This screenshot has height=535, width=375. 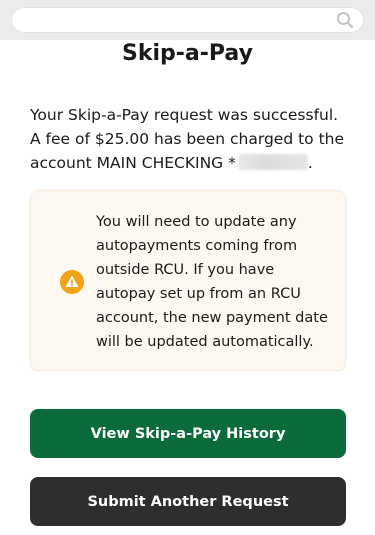 What do you see at coordinates (72, 282) in the screenshot?
I see `warning-icon` at bounding box center [72, 282].